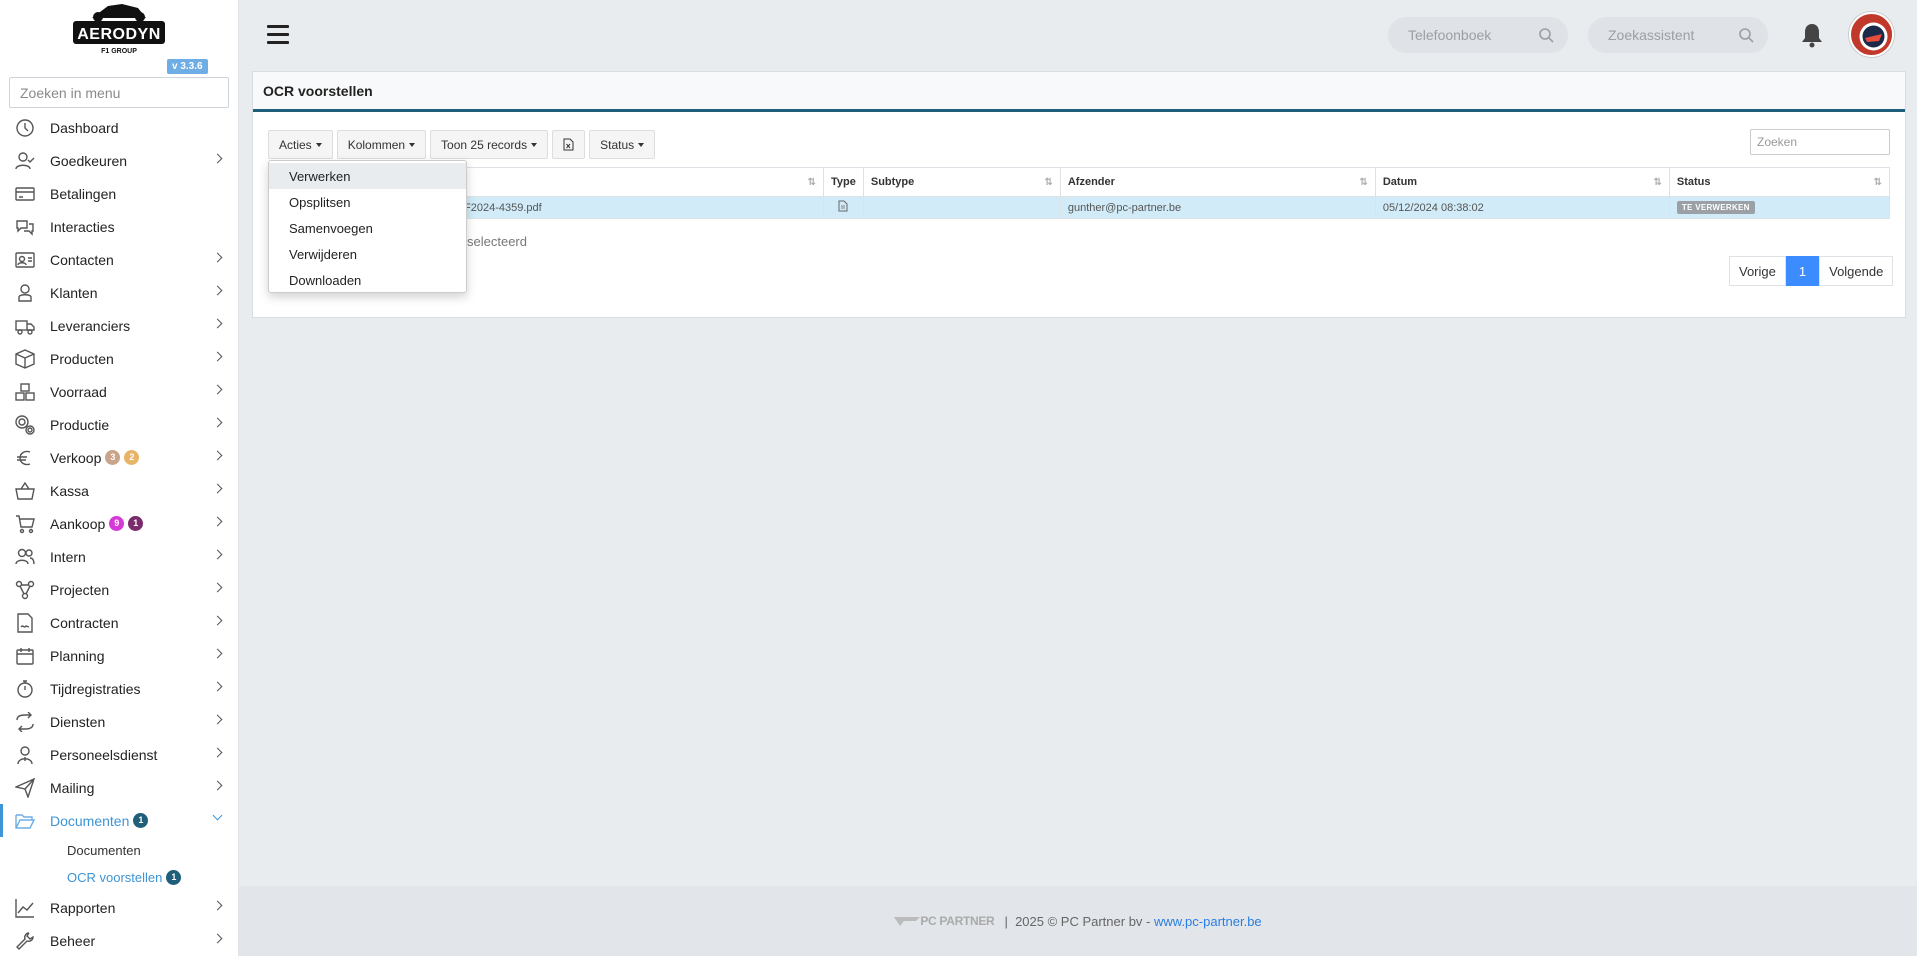 Image resolution: width=1917 pixels, height=956 pixels. Describe the element at coordinates (119, 292) in the screenshot. I see `sidebar-item-klanten: Klanten` at that location.